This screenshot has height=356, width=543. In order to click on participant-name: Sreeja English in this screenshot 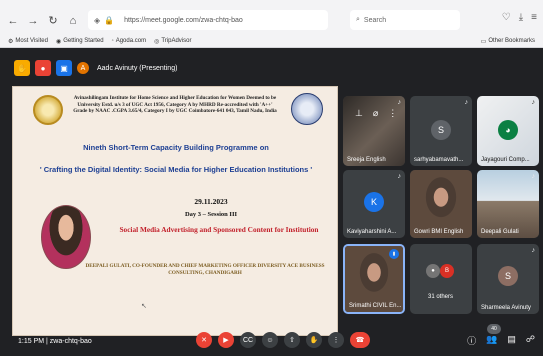, I will do `click(366, 160)`.